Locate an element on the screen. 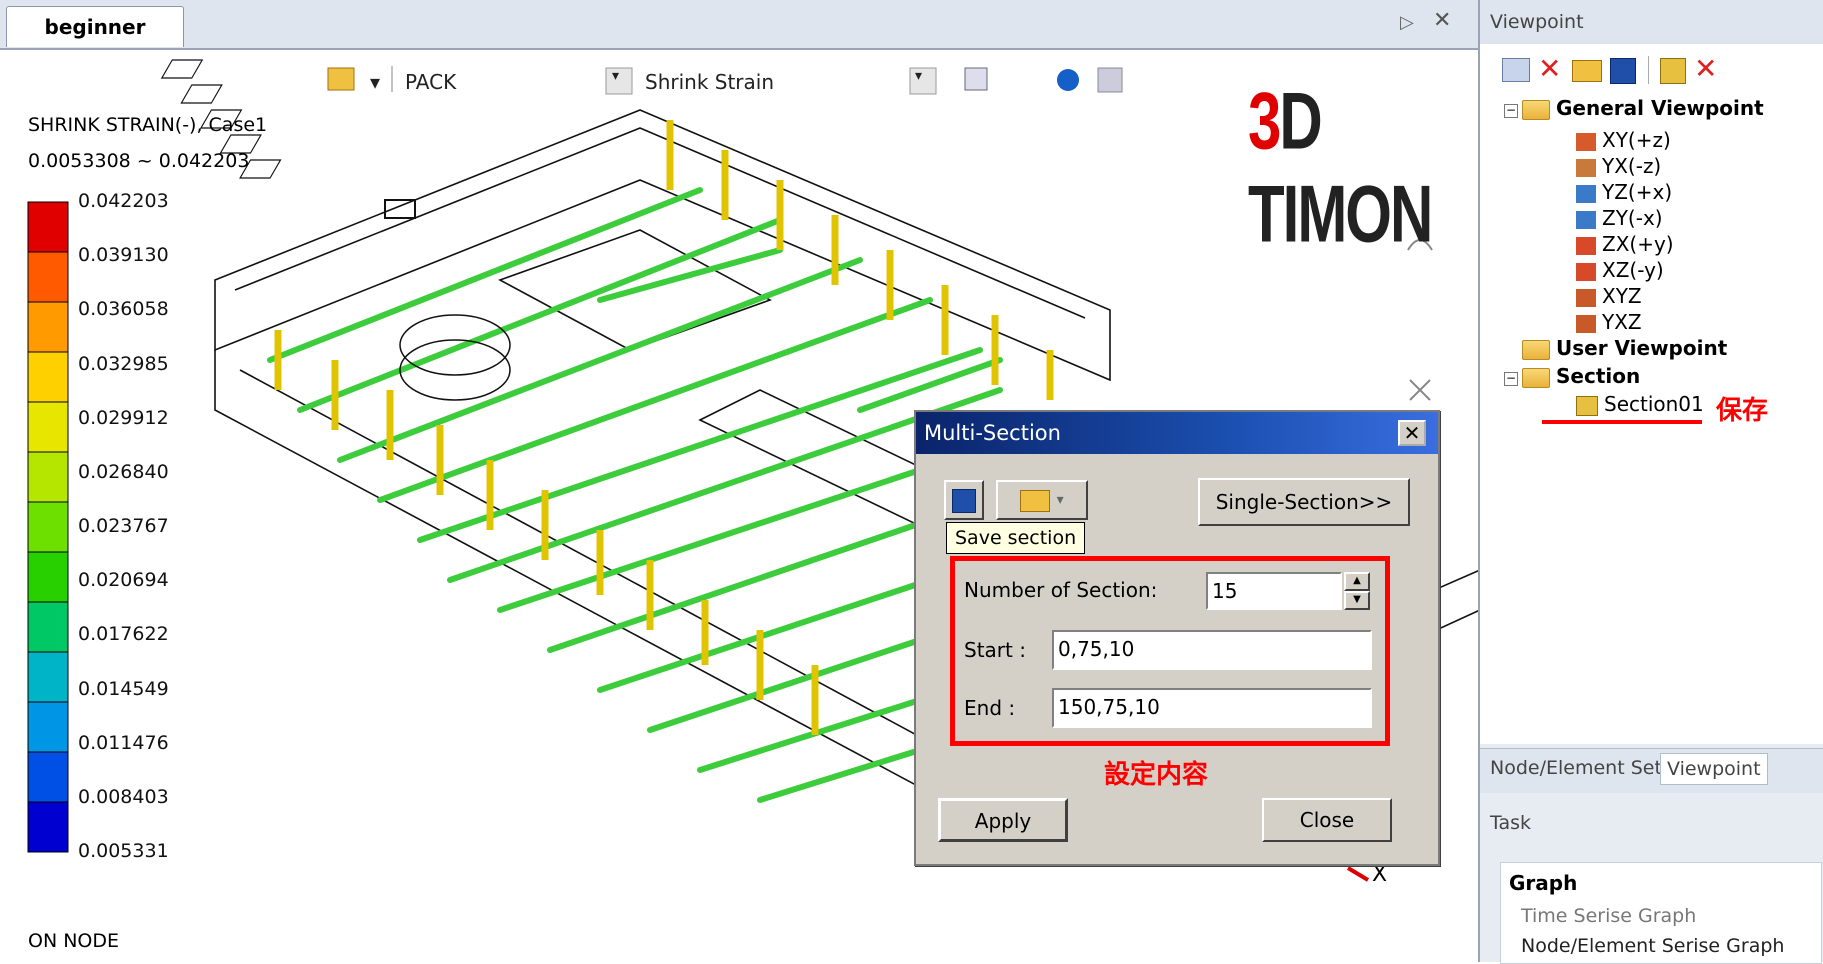 The height and width of the screenshot is (964, 1823). legend-value-label: 0.026840 is located at coordinates (123, 471).